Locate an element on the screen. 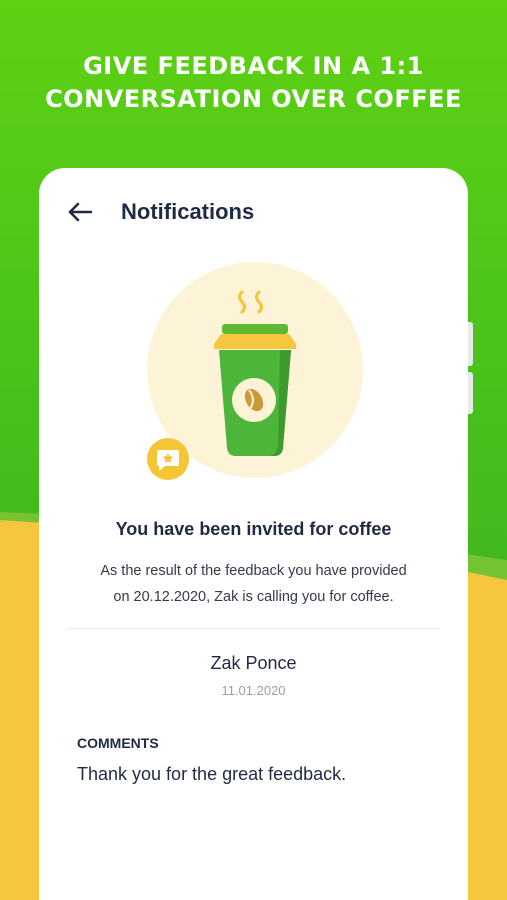  arrow-left-icon is located at coordinates (80, 212).